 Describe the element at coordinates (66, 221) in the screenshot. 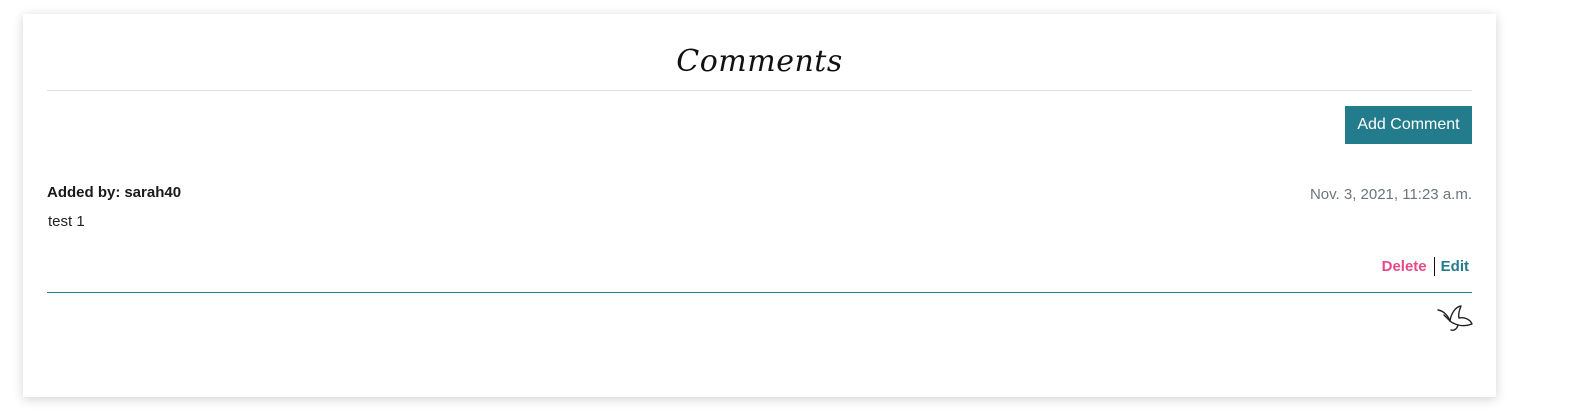

I see `comment-body: test 1` at that location.